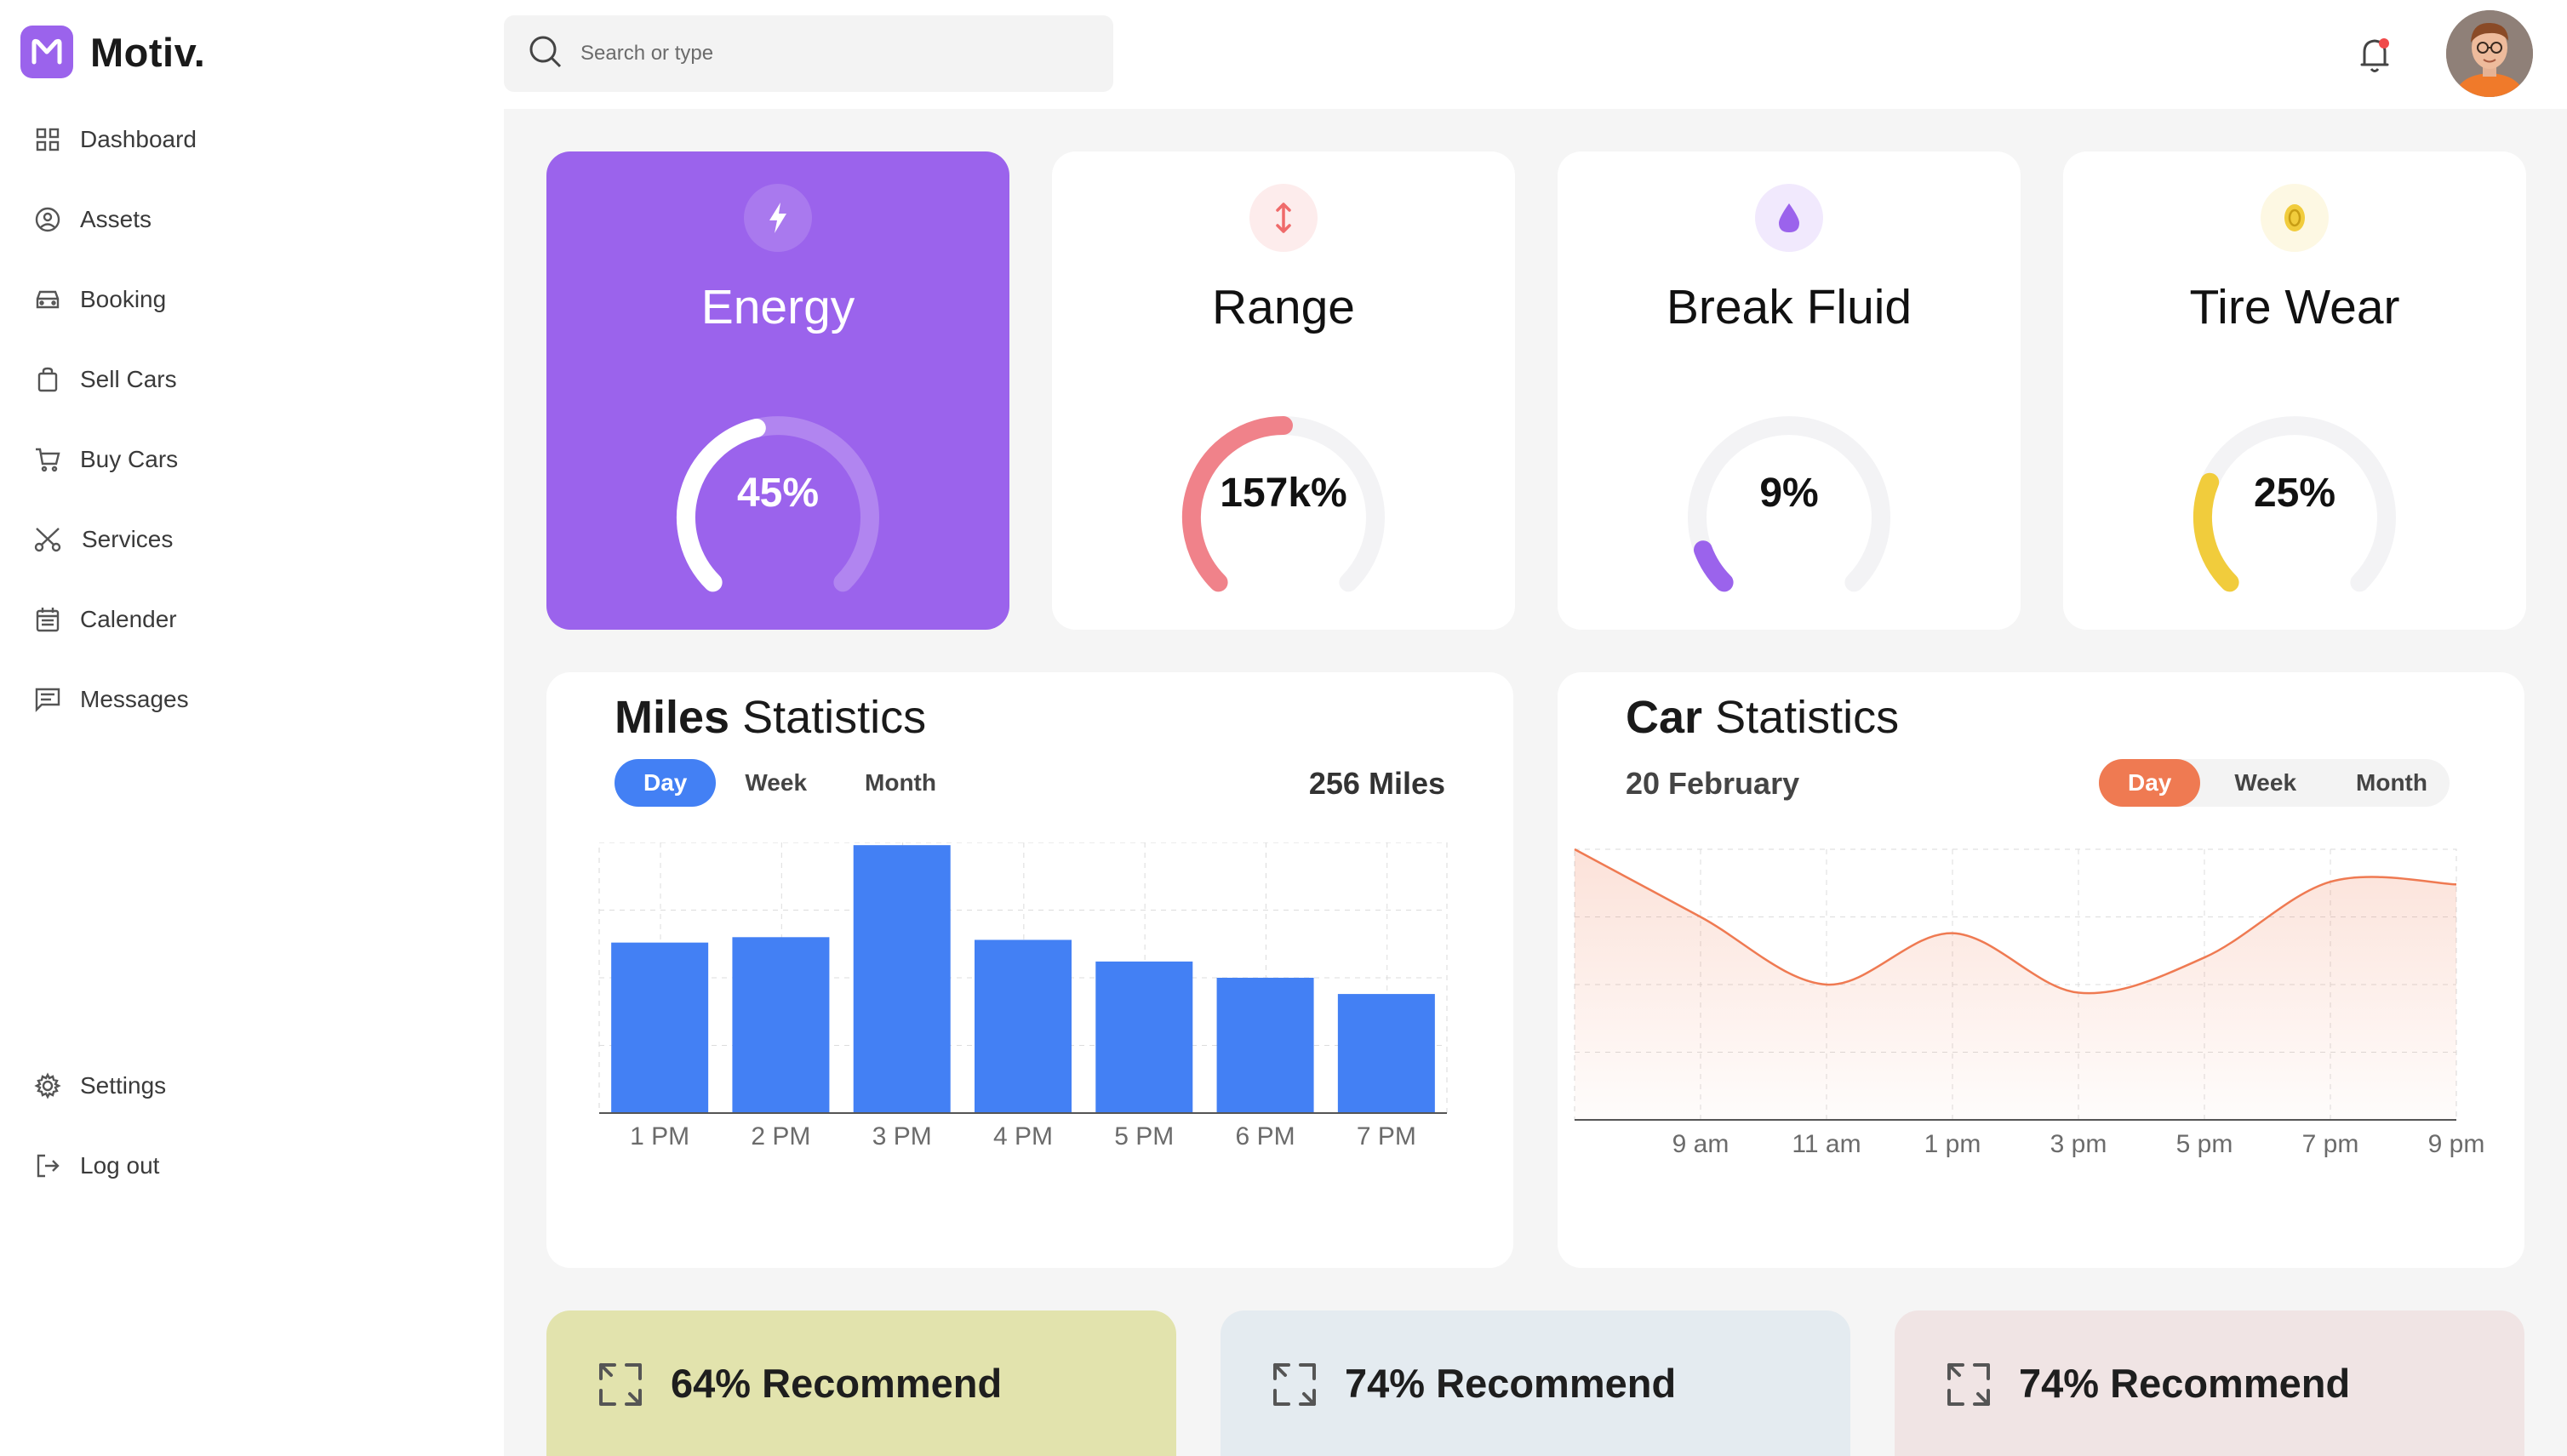 The width and height of the screenshot is (2567, 1456). I want to click on user-avatar, so click(2489, 54).